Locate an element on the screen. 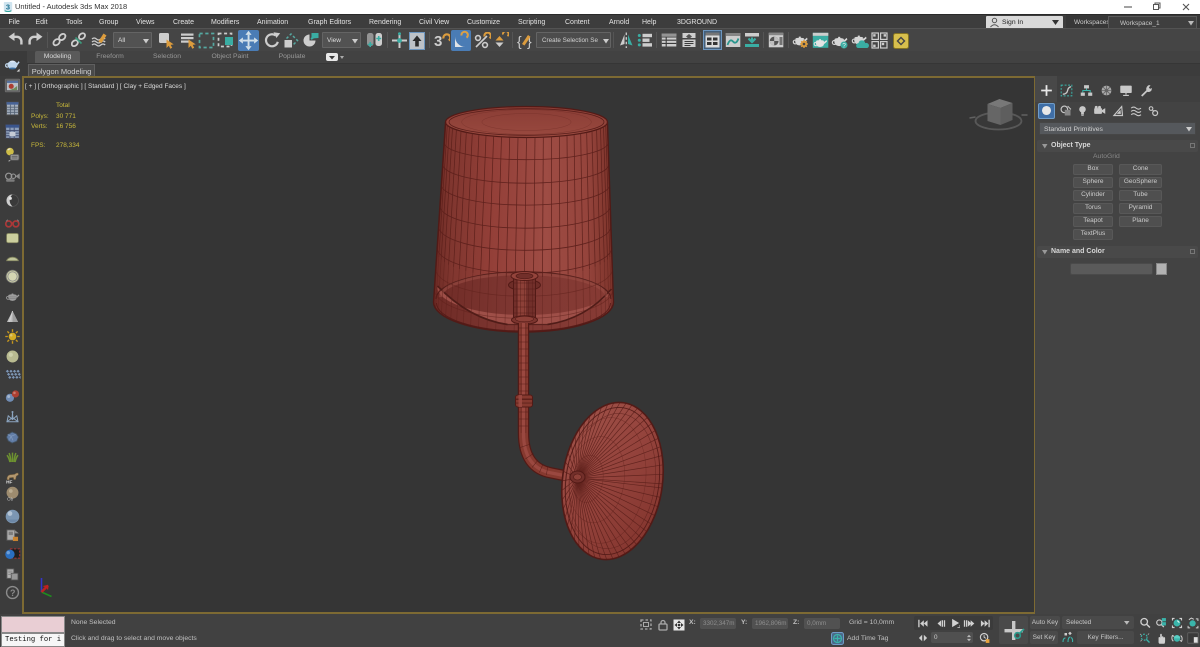 The height and width of the screenshot is (647, 1200). svg-text: HF is located at coordinates (9, 481).